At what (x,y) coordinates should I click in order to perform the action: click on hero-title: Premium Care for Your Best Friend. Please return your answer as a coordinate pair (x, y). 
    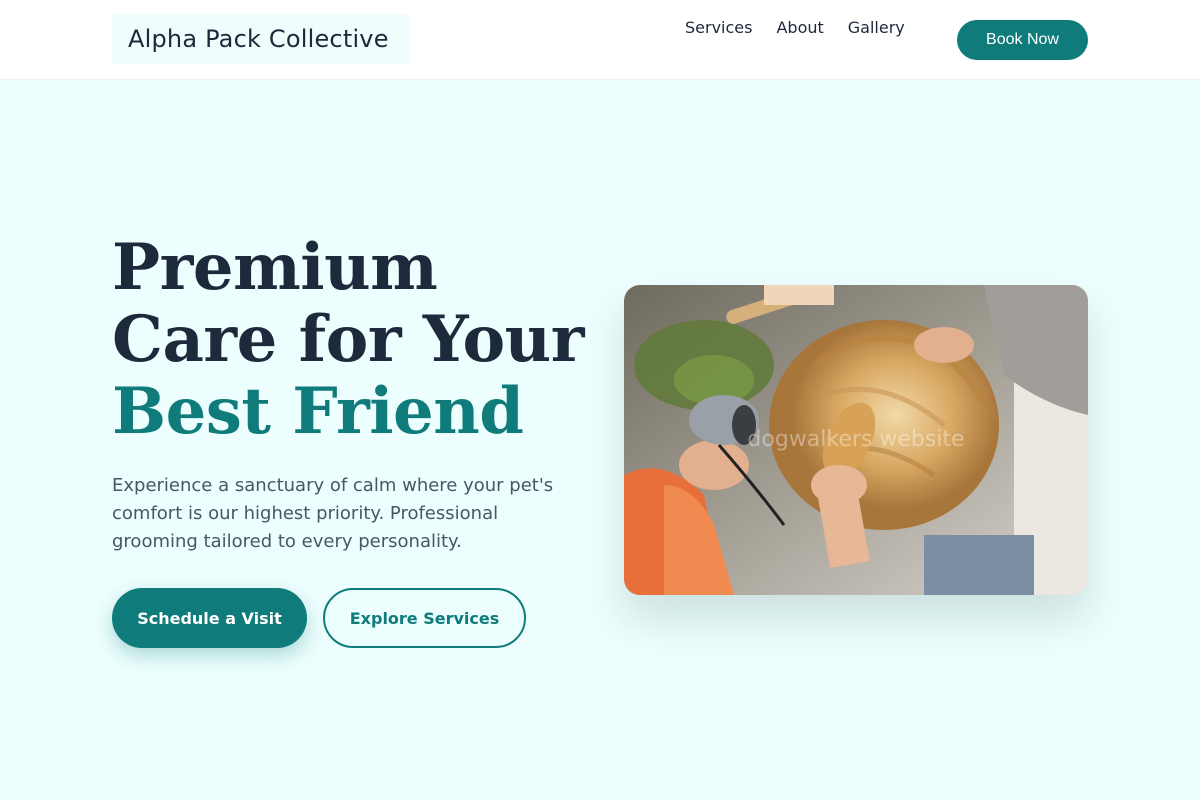
    Looking at the image, I should click on (348, 340).